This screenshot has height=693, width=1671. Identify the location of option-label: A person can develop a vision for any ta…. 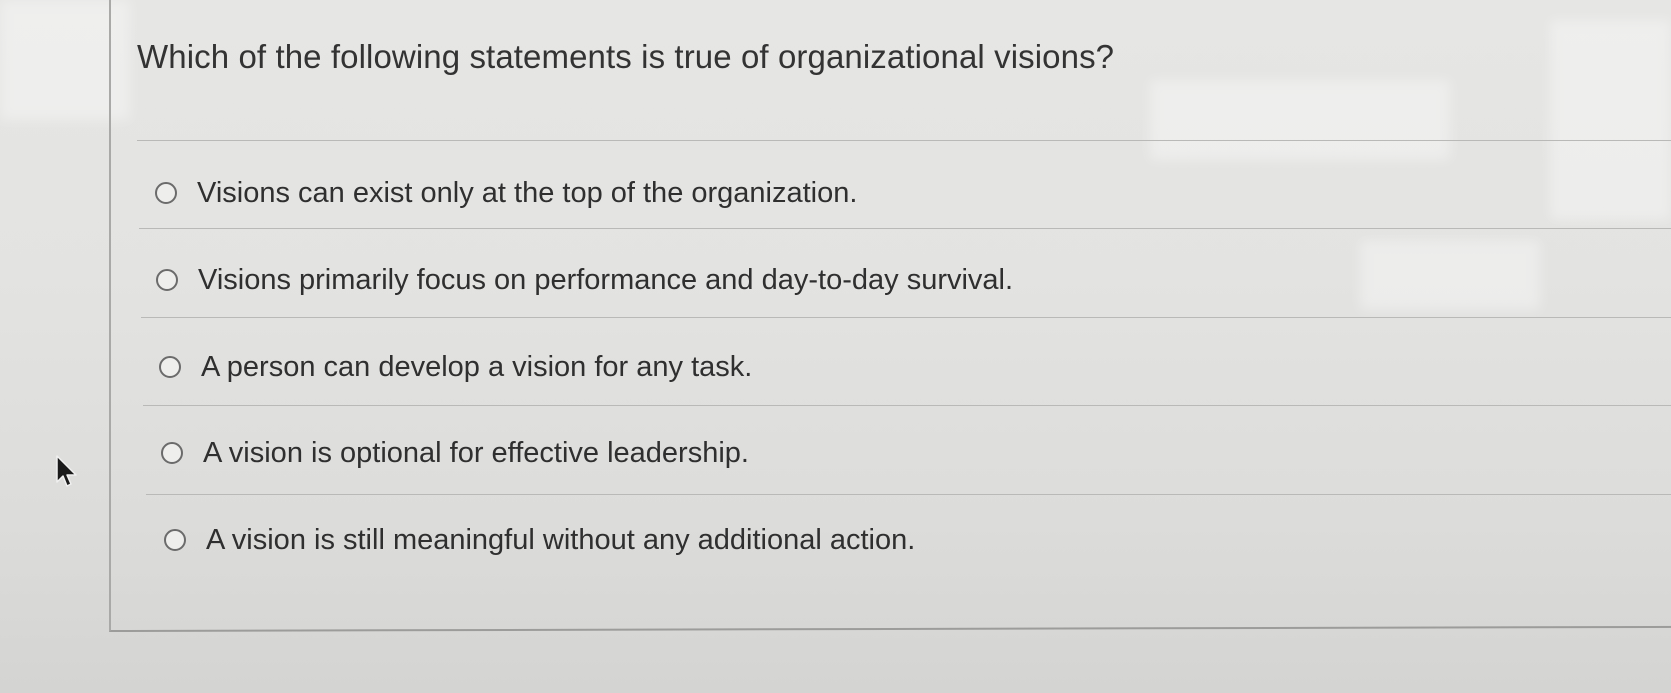
(477, 366).